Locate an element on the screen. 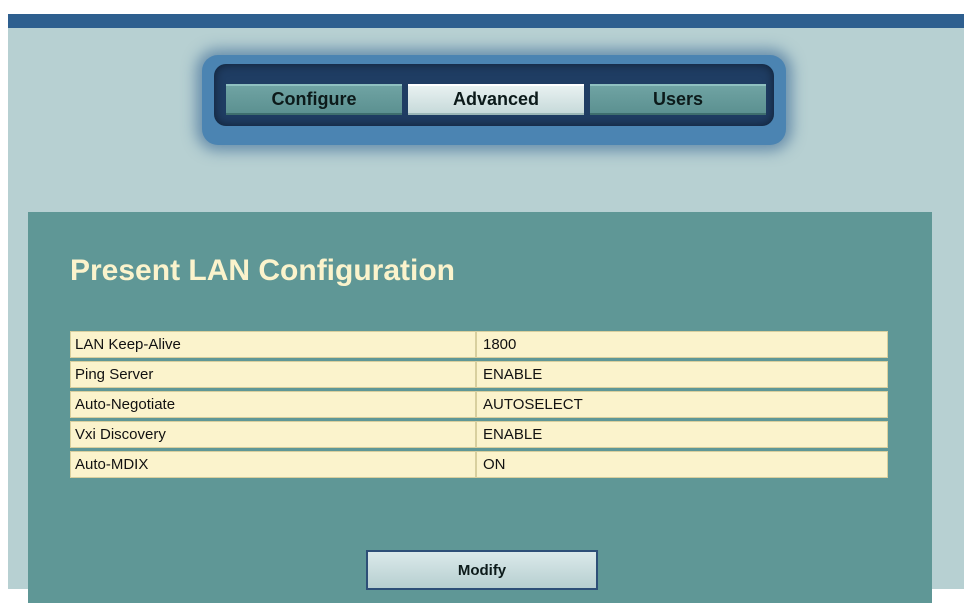 The height and width of the screenshot is (603, 964). table-row: Ping Server ENABLE is located at coordinates (479, 374).